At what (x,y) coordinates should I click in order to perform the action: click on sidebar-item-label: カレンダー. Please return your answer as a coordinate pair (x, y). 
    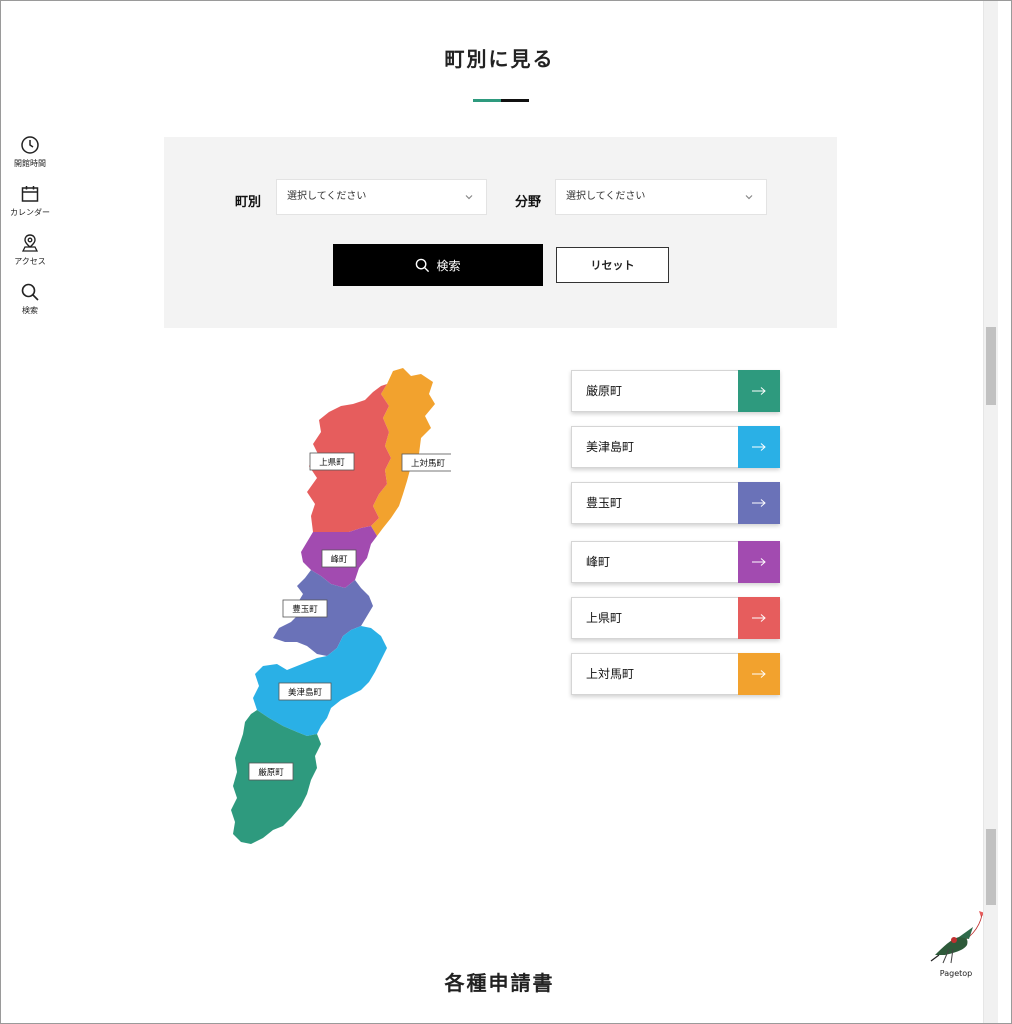
    Looking at the image, I should click on (30, 212).